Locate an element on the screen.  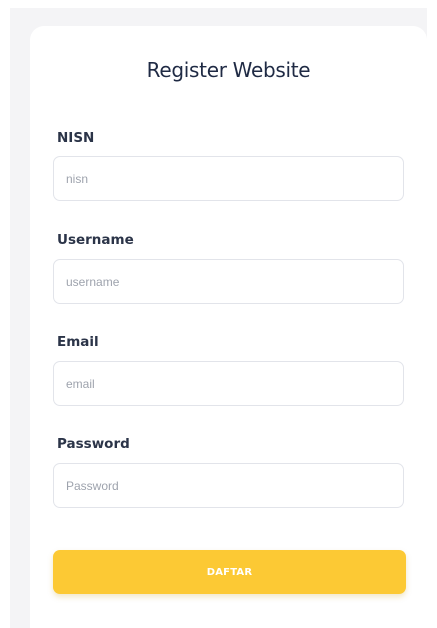
password-input is located at coordinates (228, 485).